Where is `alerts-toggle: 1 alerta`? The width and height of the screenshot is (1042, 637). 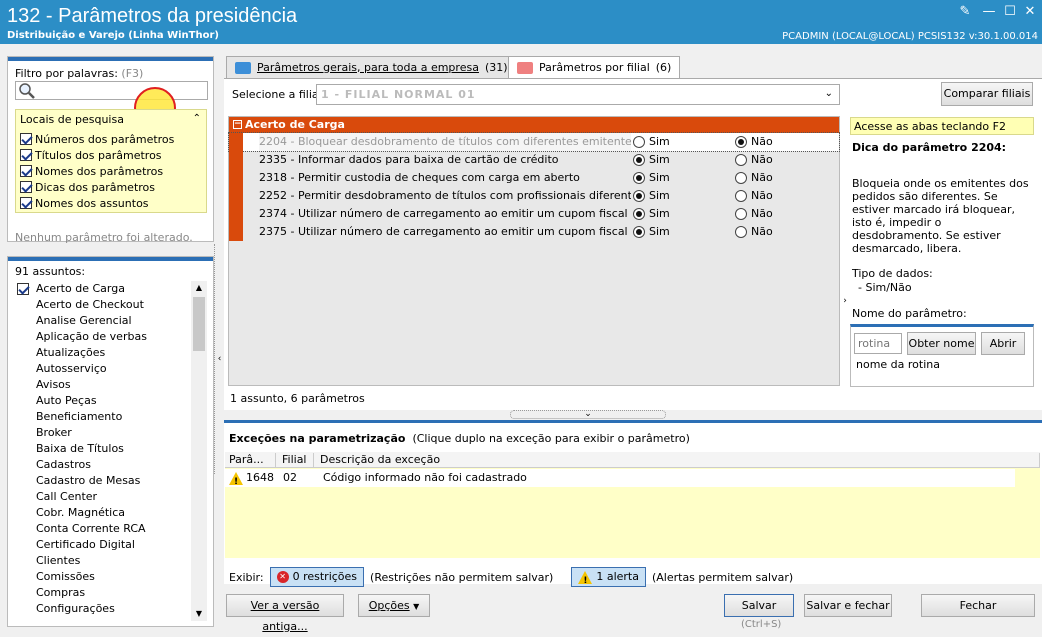
alerts-toggle: 1 alerta is located at coordinates (608, 578).